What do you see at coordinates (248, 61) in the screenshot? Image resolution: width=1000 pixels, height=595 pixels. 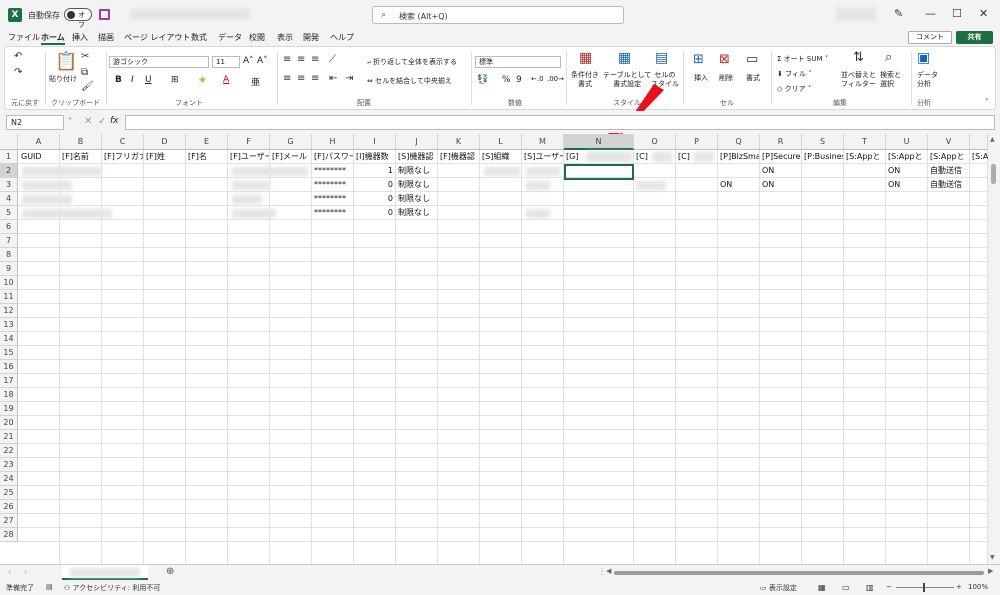 I see `grow-font-icon: A˄` at bounding box center [248, 61].